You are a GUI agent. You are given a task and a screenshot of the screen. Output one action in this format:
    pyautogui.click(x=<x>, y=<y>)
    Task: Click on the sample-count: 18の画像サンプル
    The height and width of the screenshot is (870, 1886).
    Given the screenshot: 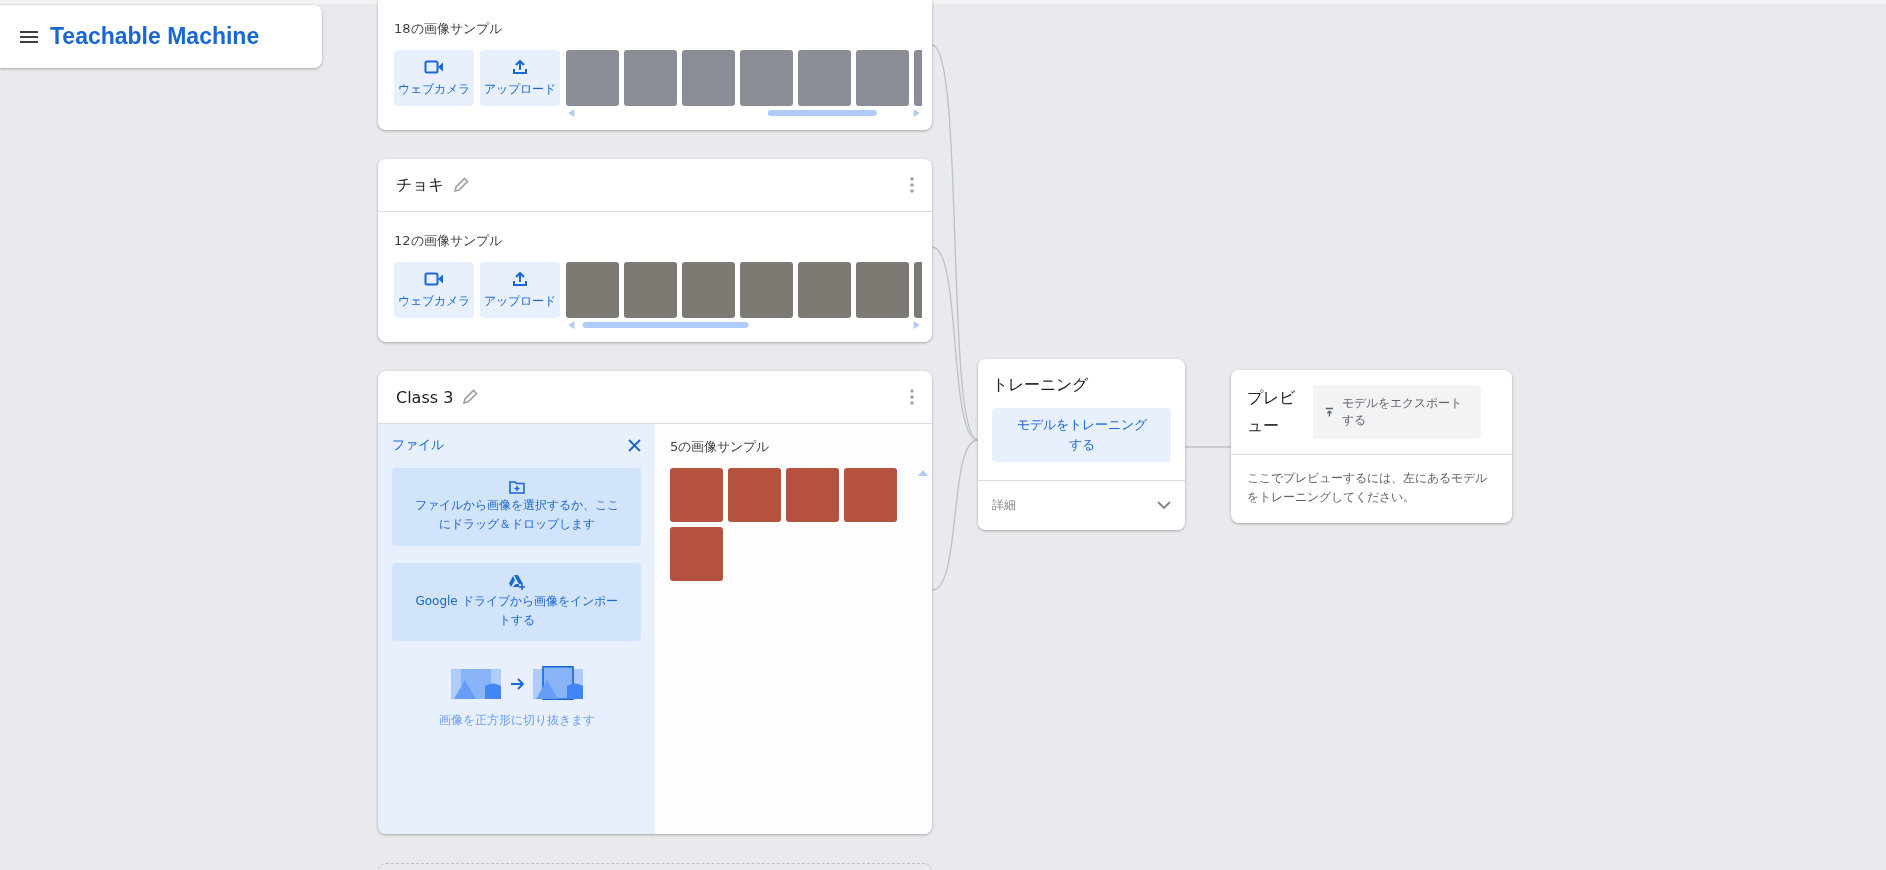 What is the action you would take?
    pyautogui.click(x=448, y=29)
    